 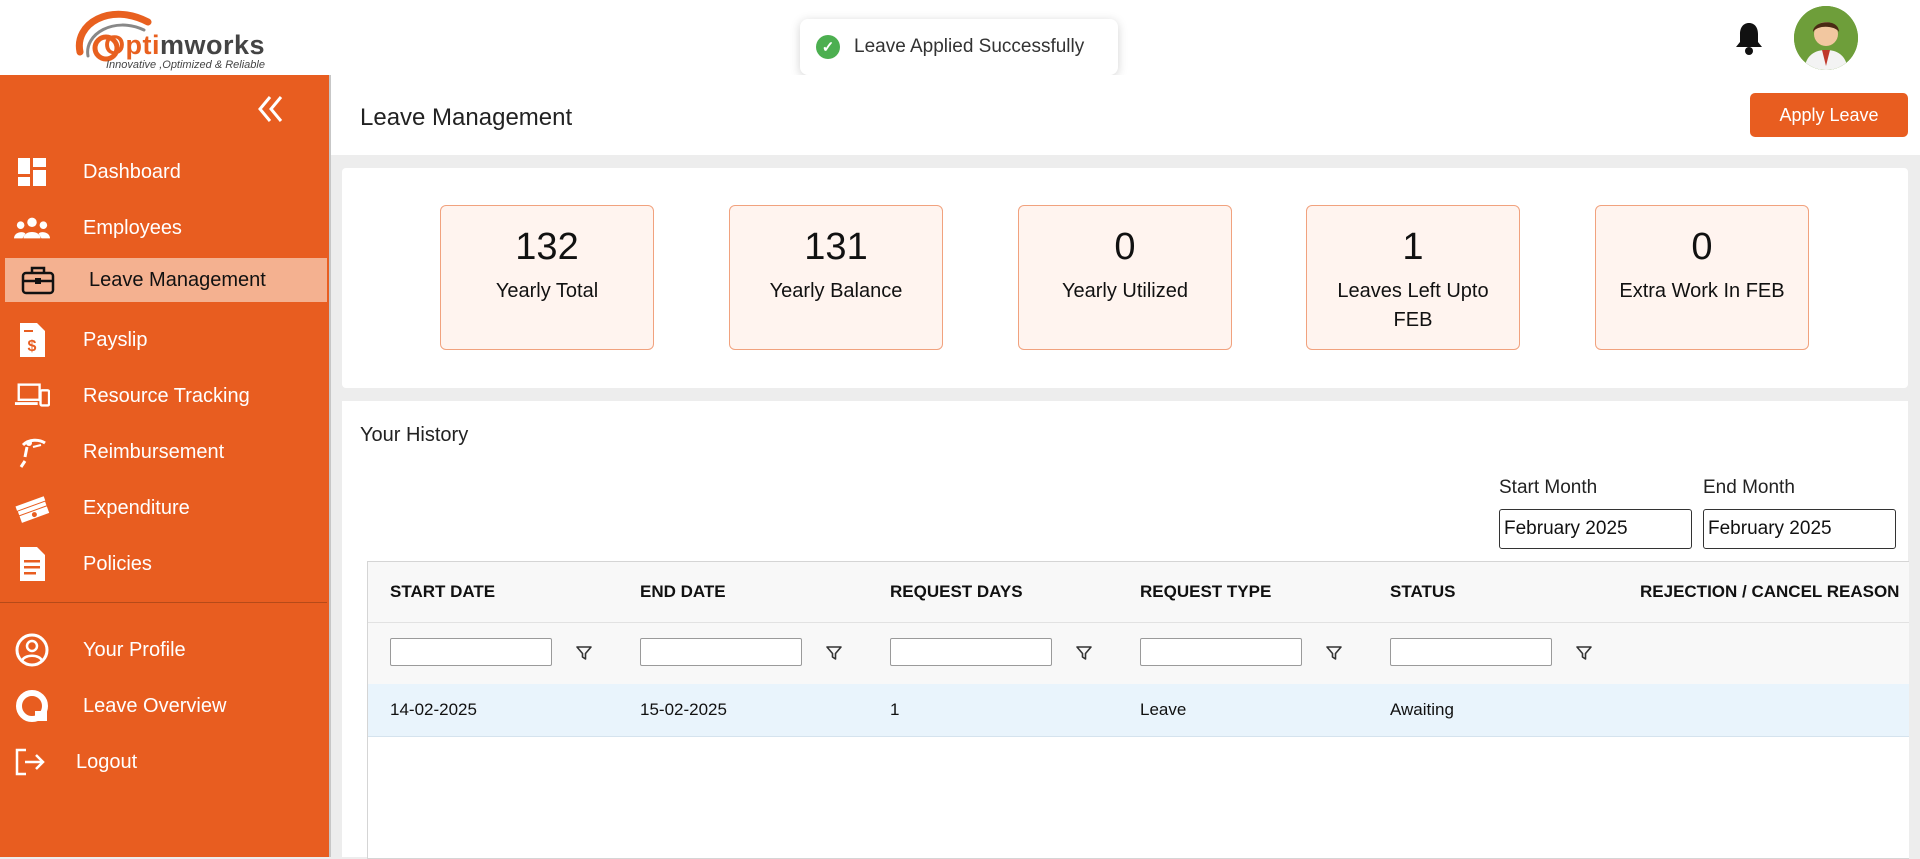 What do you see at coordinates (1125, 291) in the screenshot?
I see `stat-label: Yearly Utilized` at bounding box center [1125, 291].